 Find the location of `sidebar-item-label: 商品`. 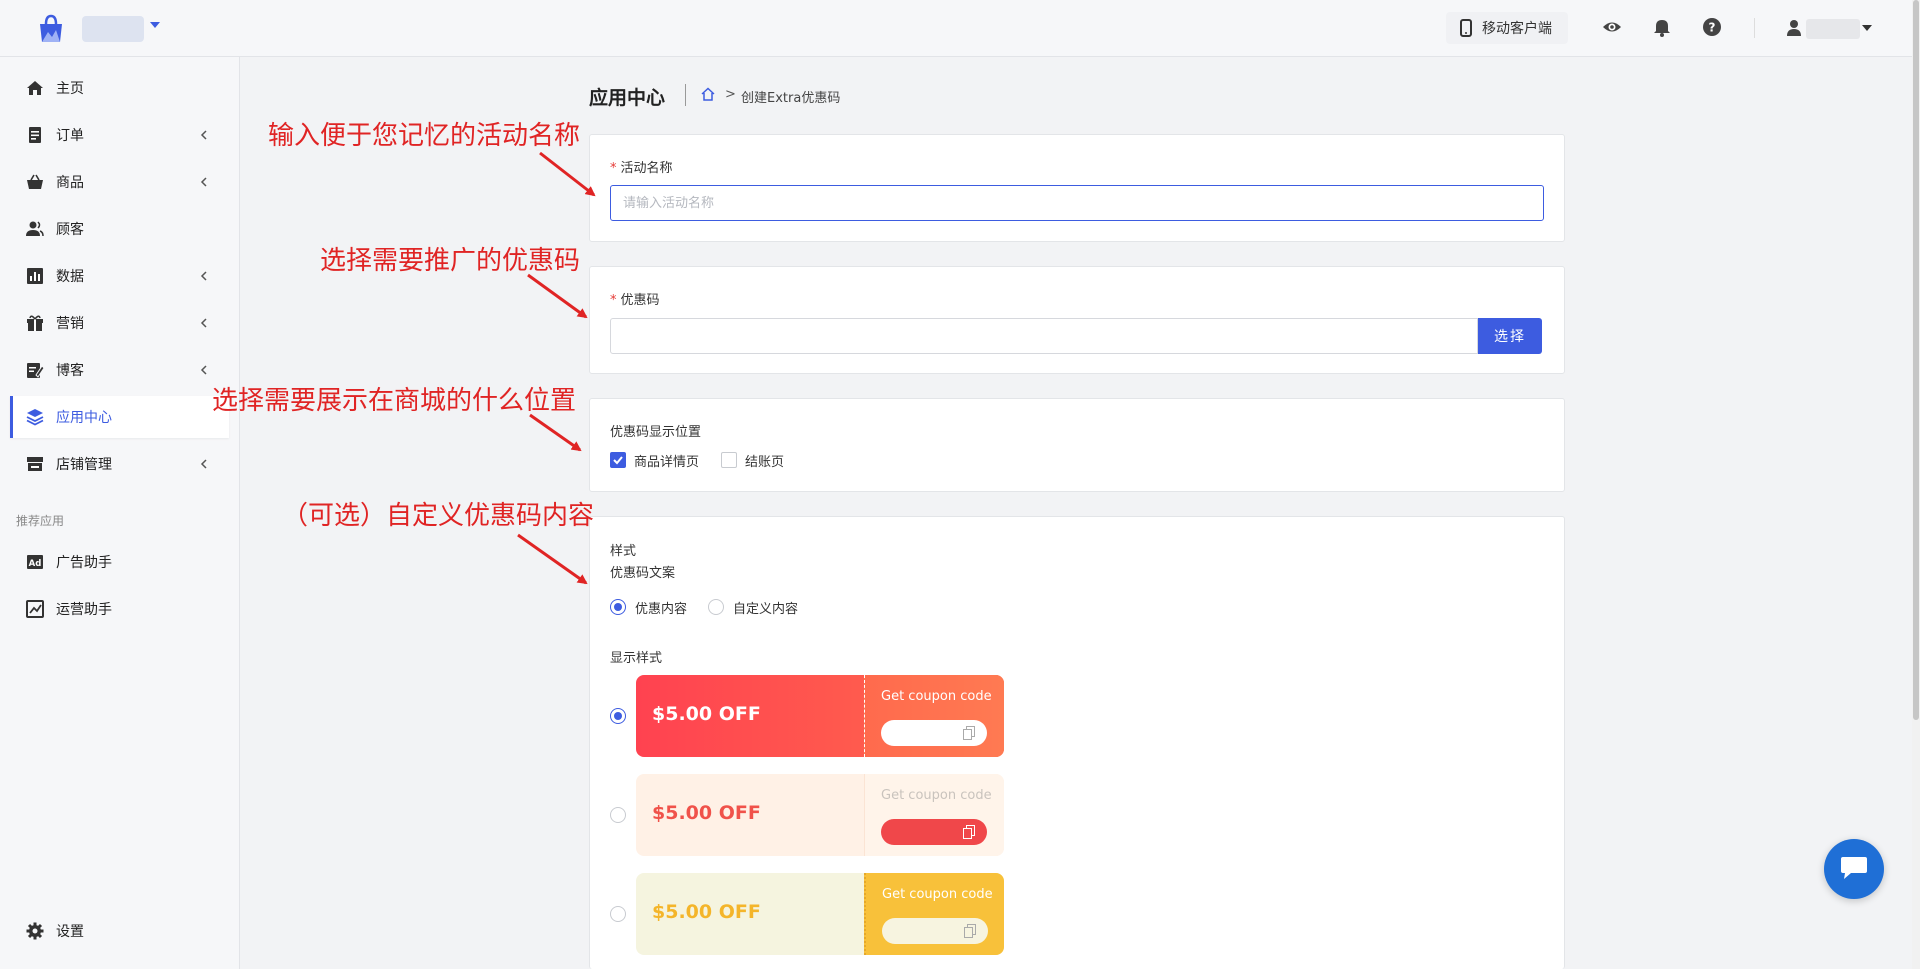

sidebar-item-label: 商品 is located at coordinates (70, 183).